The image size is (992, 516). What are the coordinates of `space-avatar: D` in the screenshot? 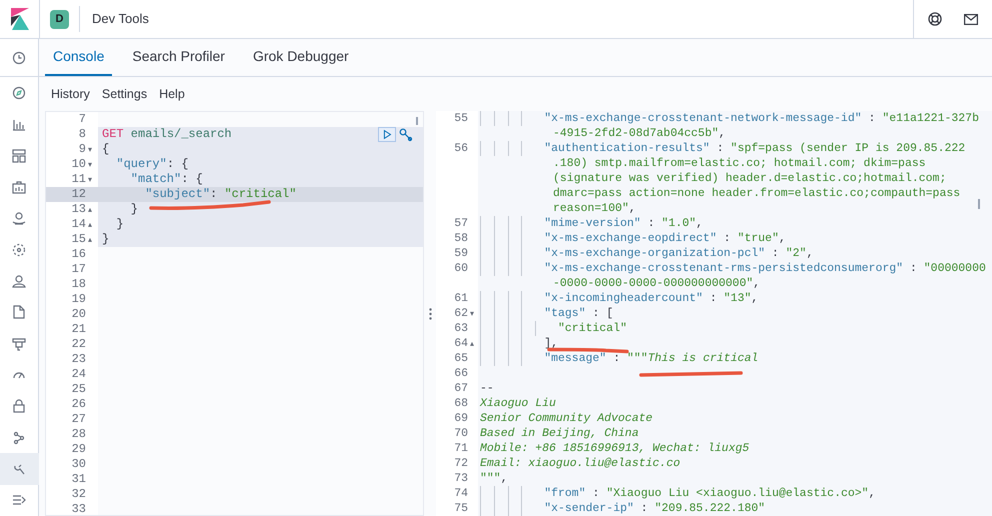 It's located at (59, 19).